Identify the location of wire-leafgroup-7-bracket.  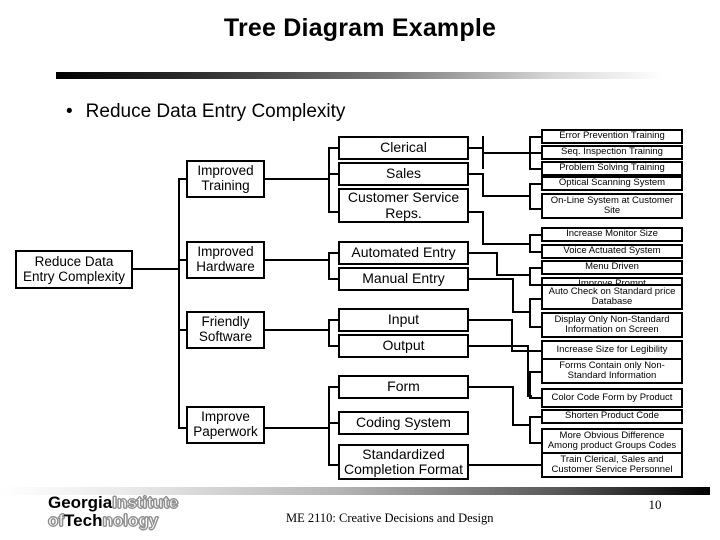
(530, 384).